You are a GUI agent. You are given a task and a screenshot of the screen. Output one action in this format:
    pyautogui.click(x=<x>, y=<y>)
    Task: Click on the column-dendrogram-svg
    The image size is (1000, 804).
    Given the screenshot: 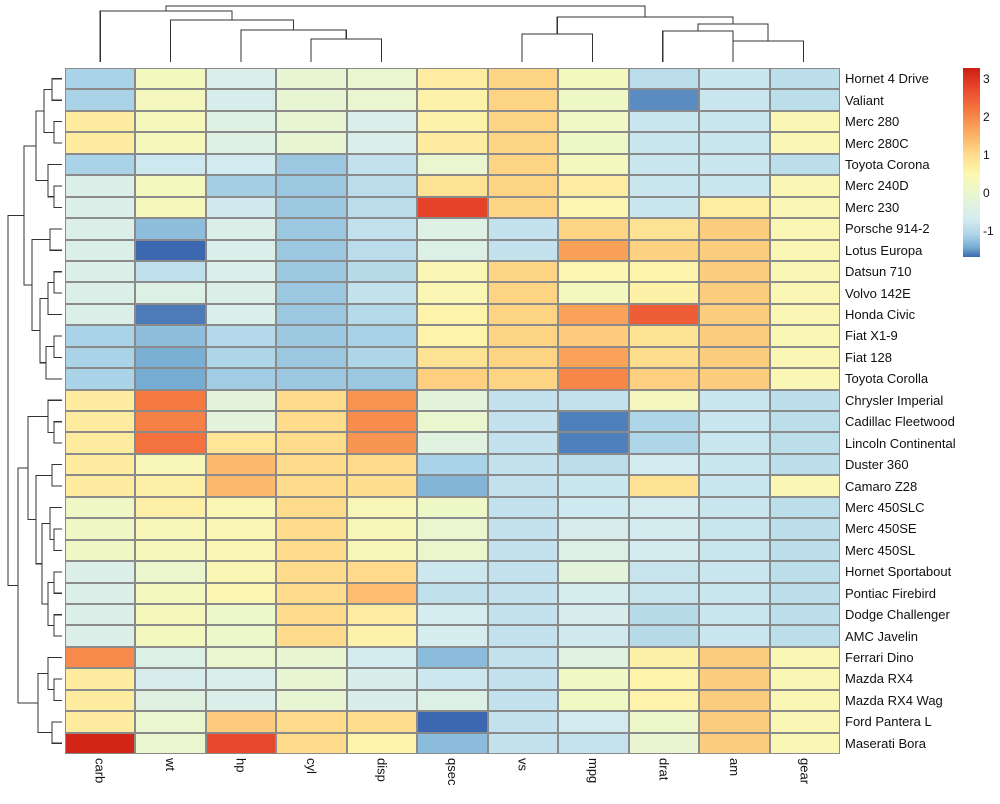 What is the action you would take?
    pyautogui.click(x=451, y=33)
    